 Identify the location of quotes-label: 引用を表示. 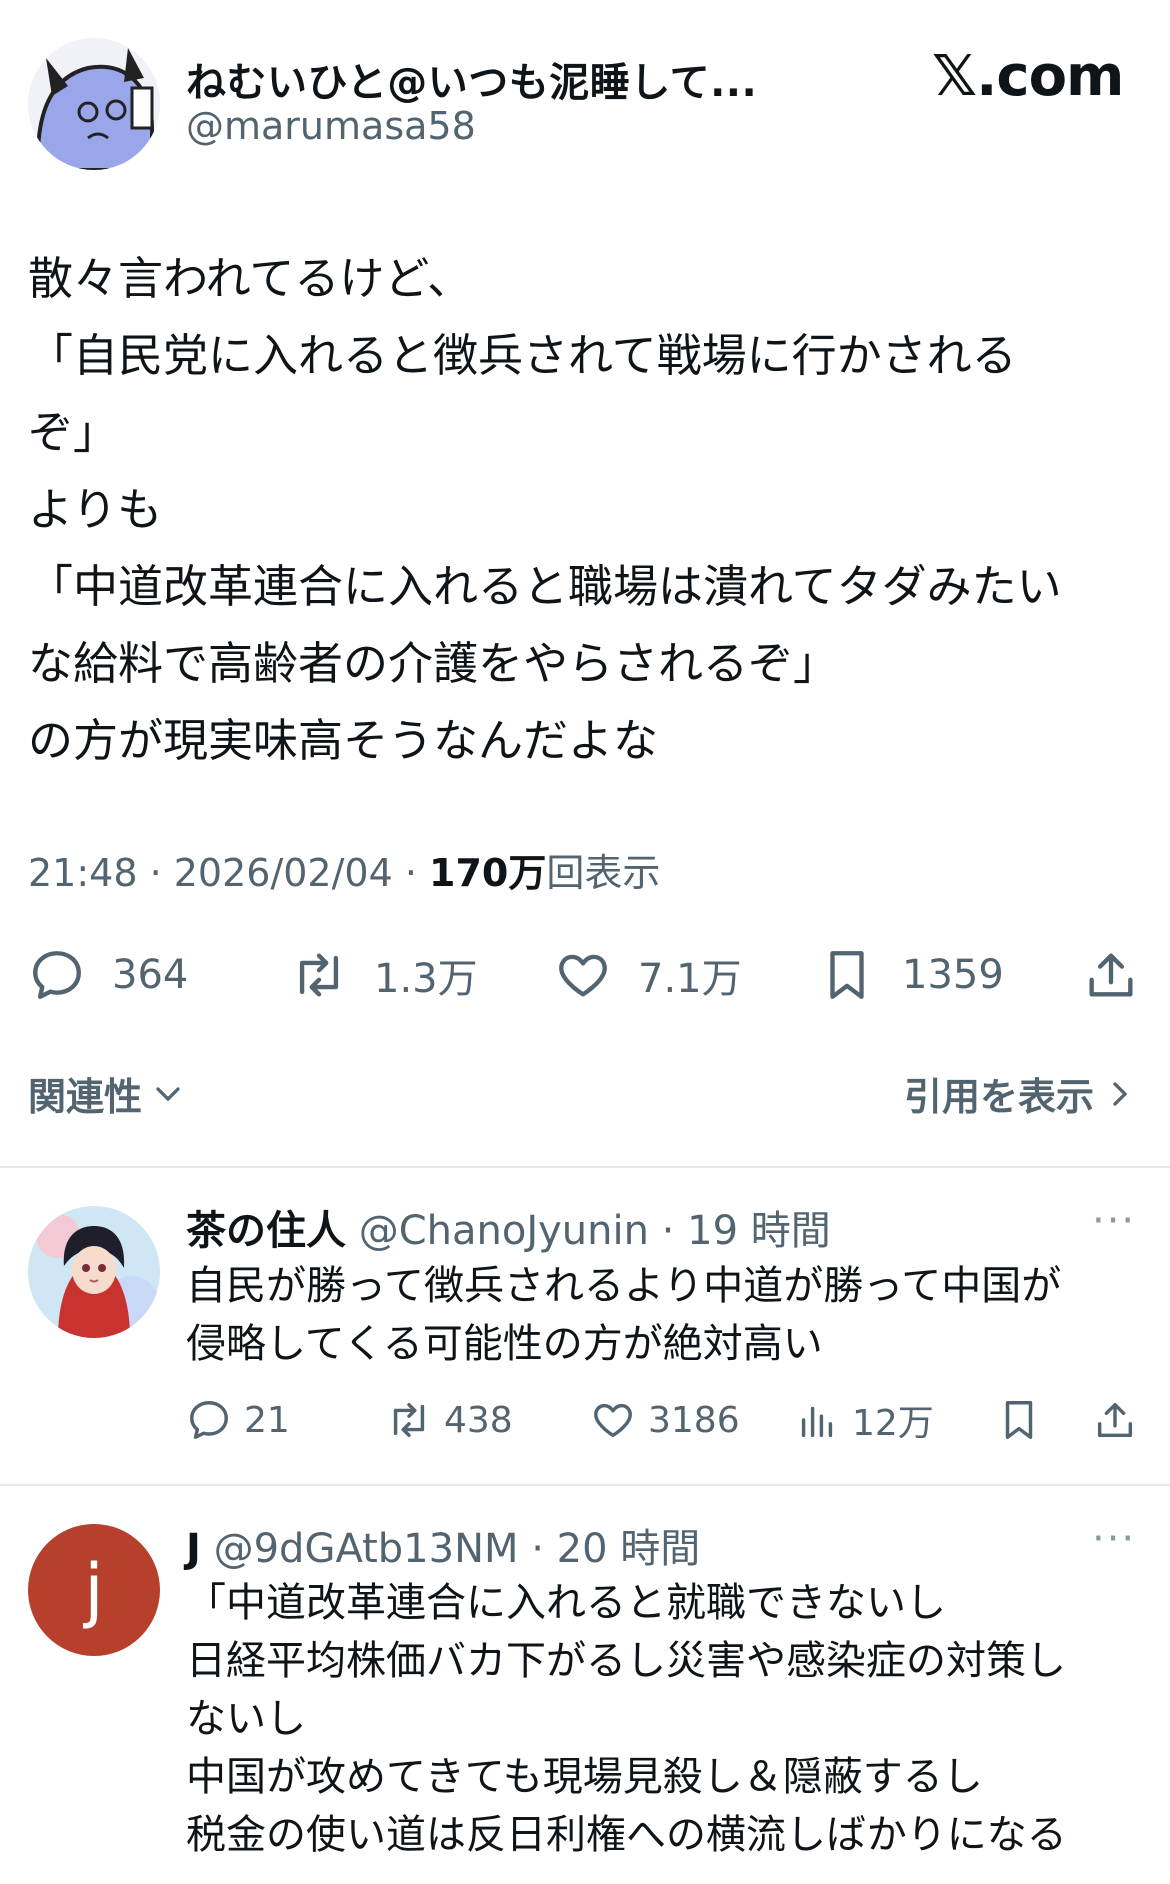
(998, 1097).